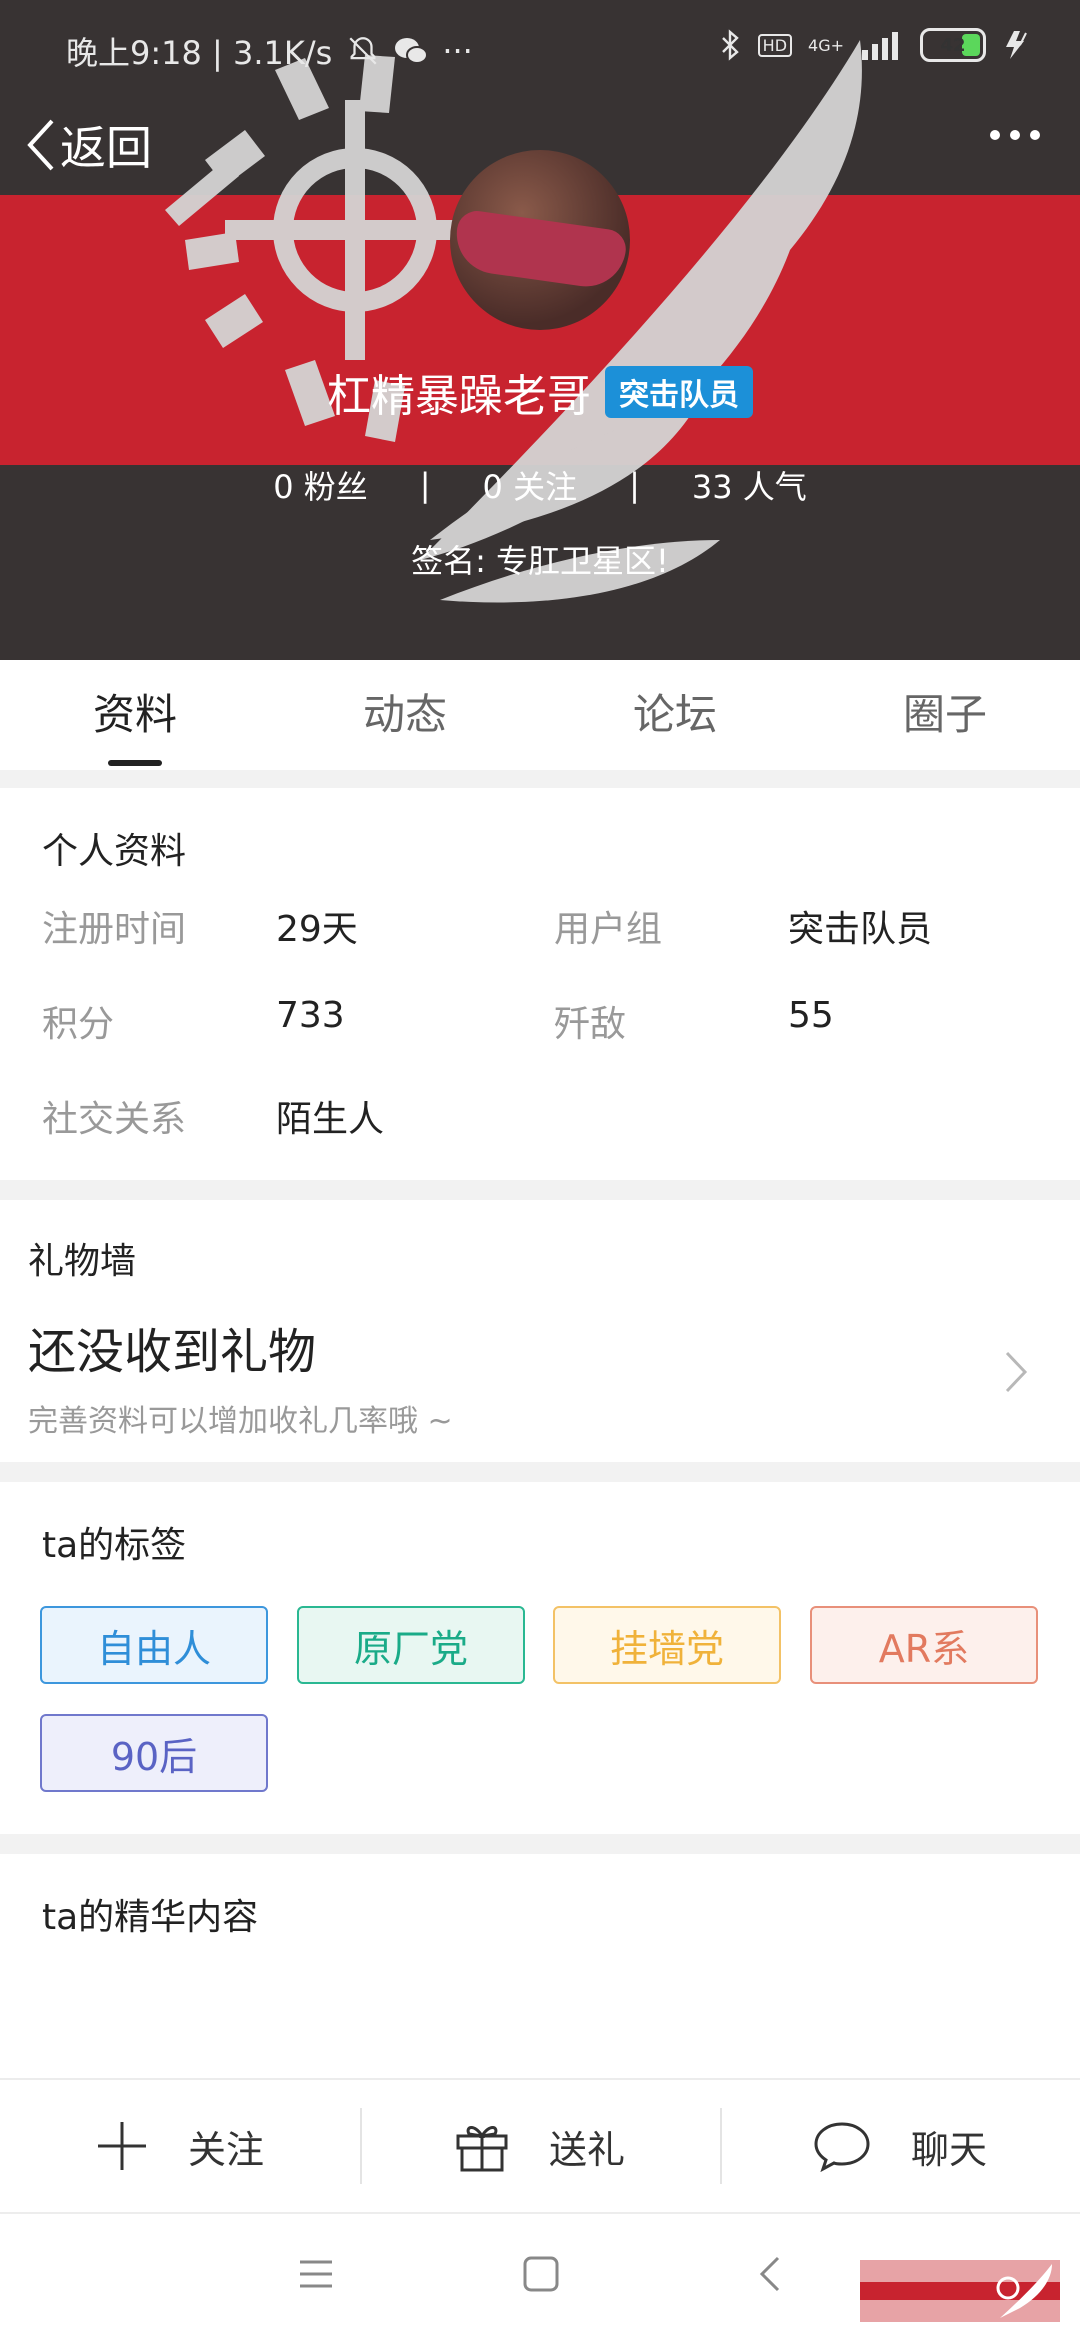 This screenshot has width=1080, height=2342. What do you see at coordinates (363, 51) in the screenshot?
I see `mute-bell-icon` at bounding box center [363, 51].